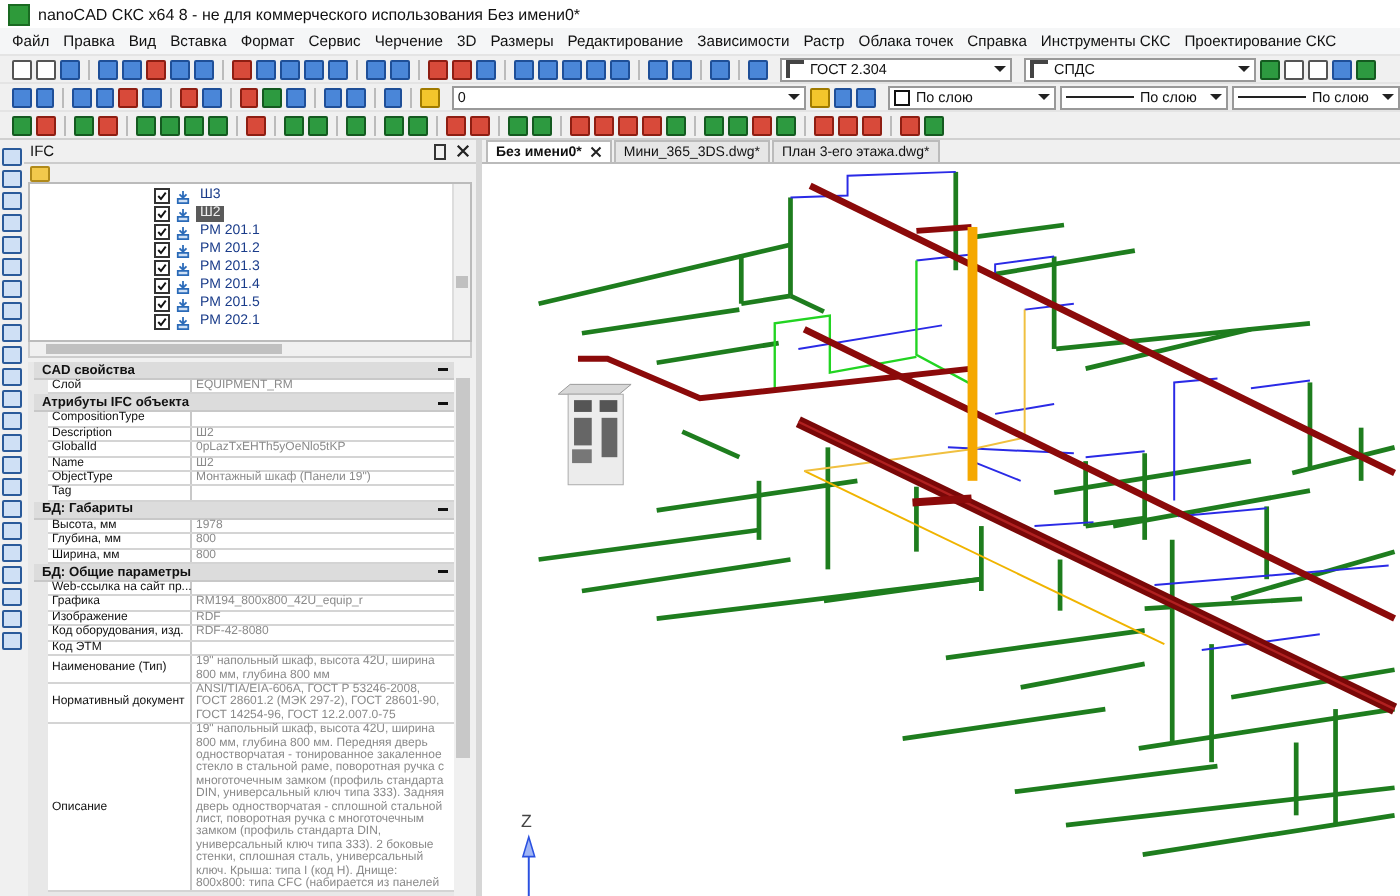 Image resolution: width=1400 pixels, height=896 pixels. I want to click on toolbar-icon, so click(295, 97).